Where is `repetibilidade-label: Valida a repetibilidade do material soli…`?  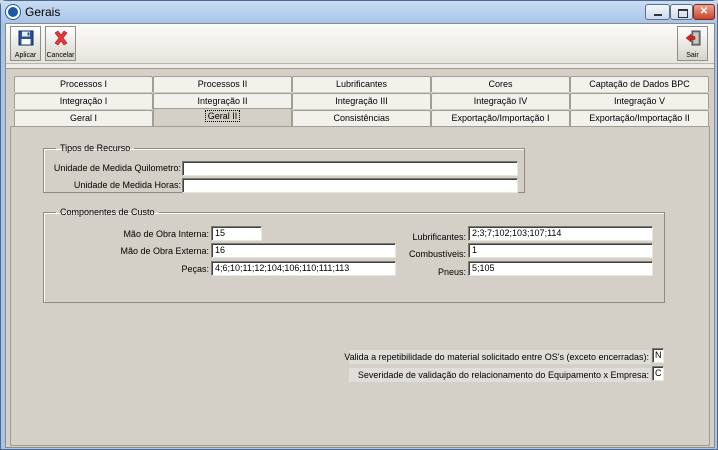
repetibilidade-label: Valida a repetibilidade do material soli… is located at coordinates (496, 357).